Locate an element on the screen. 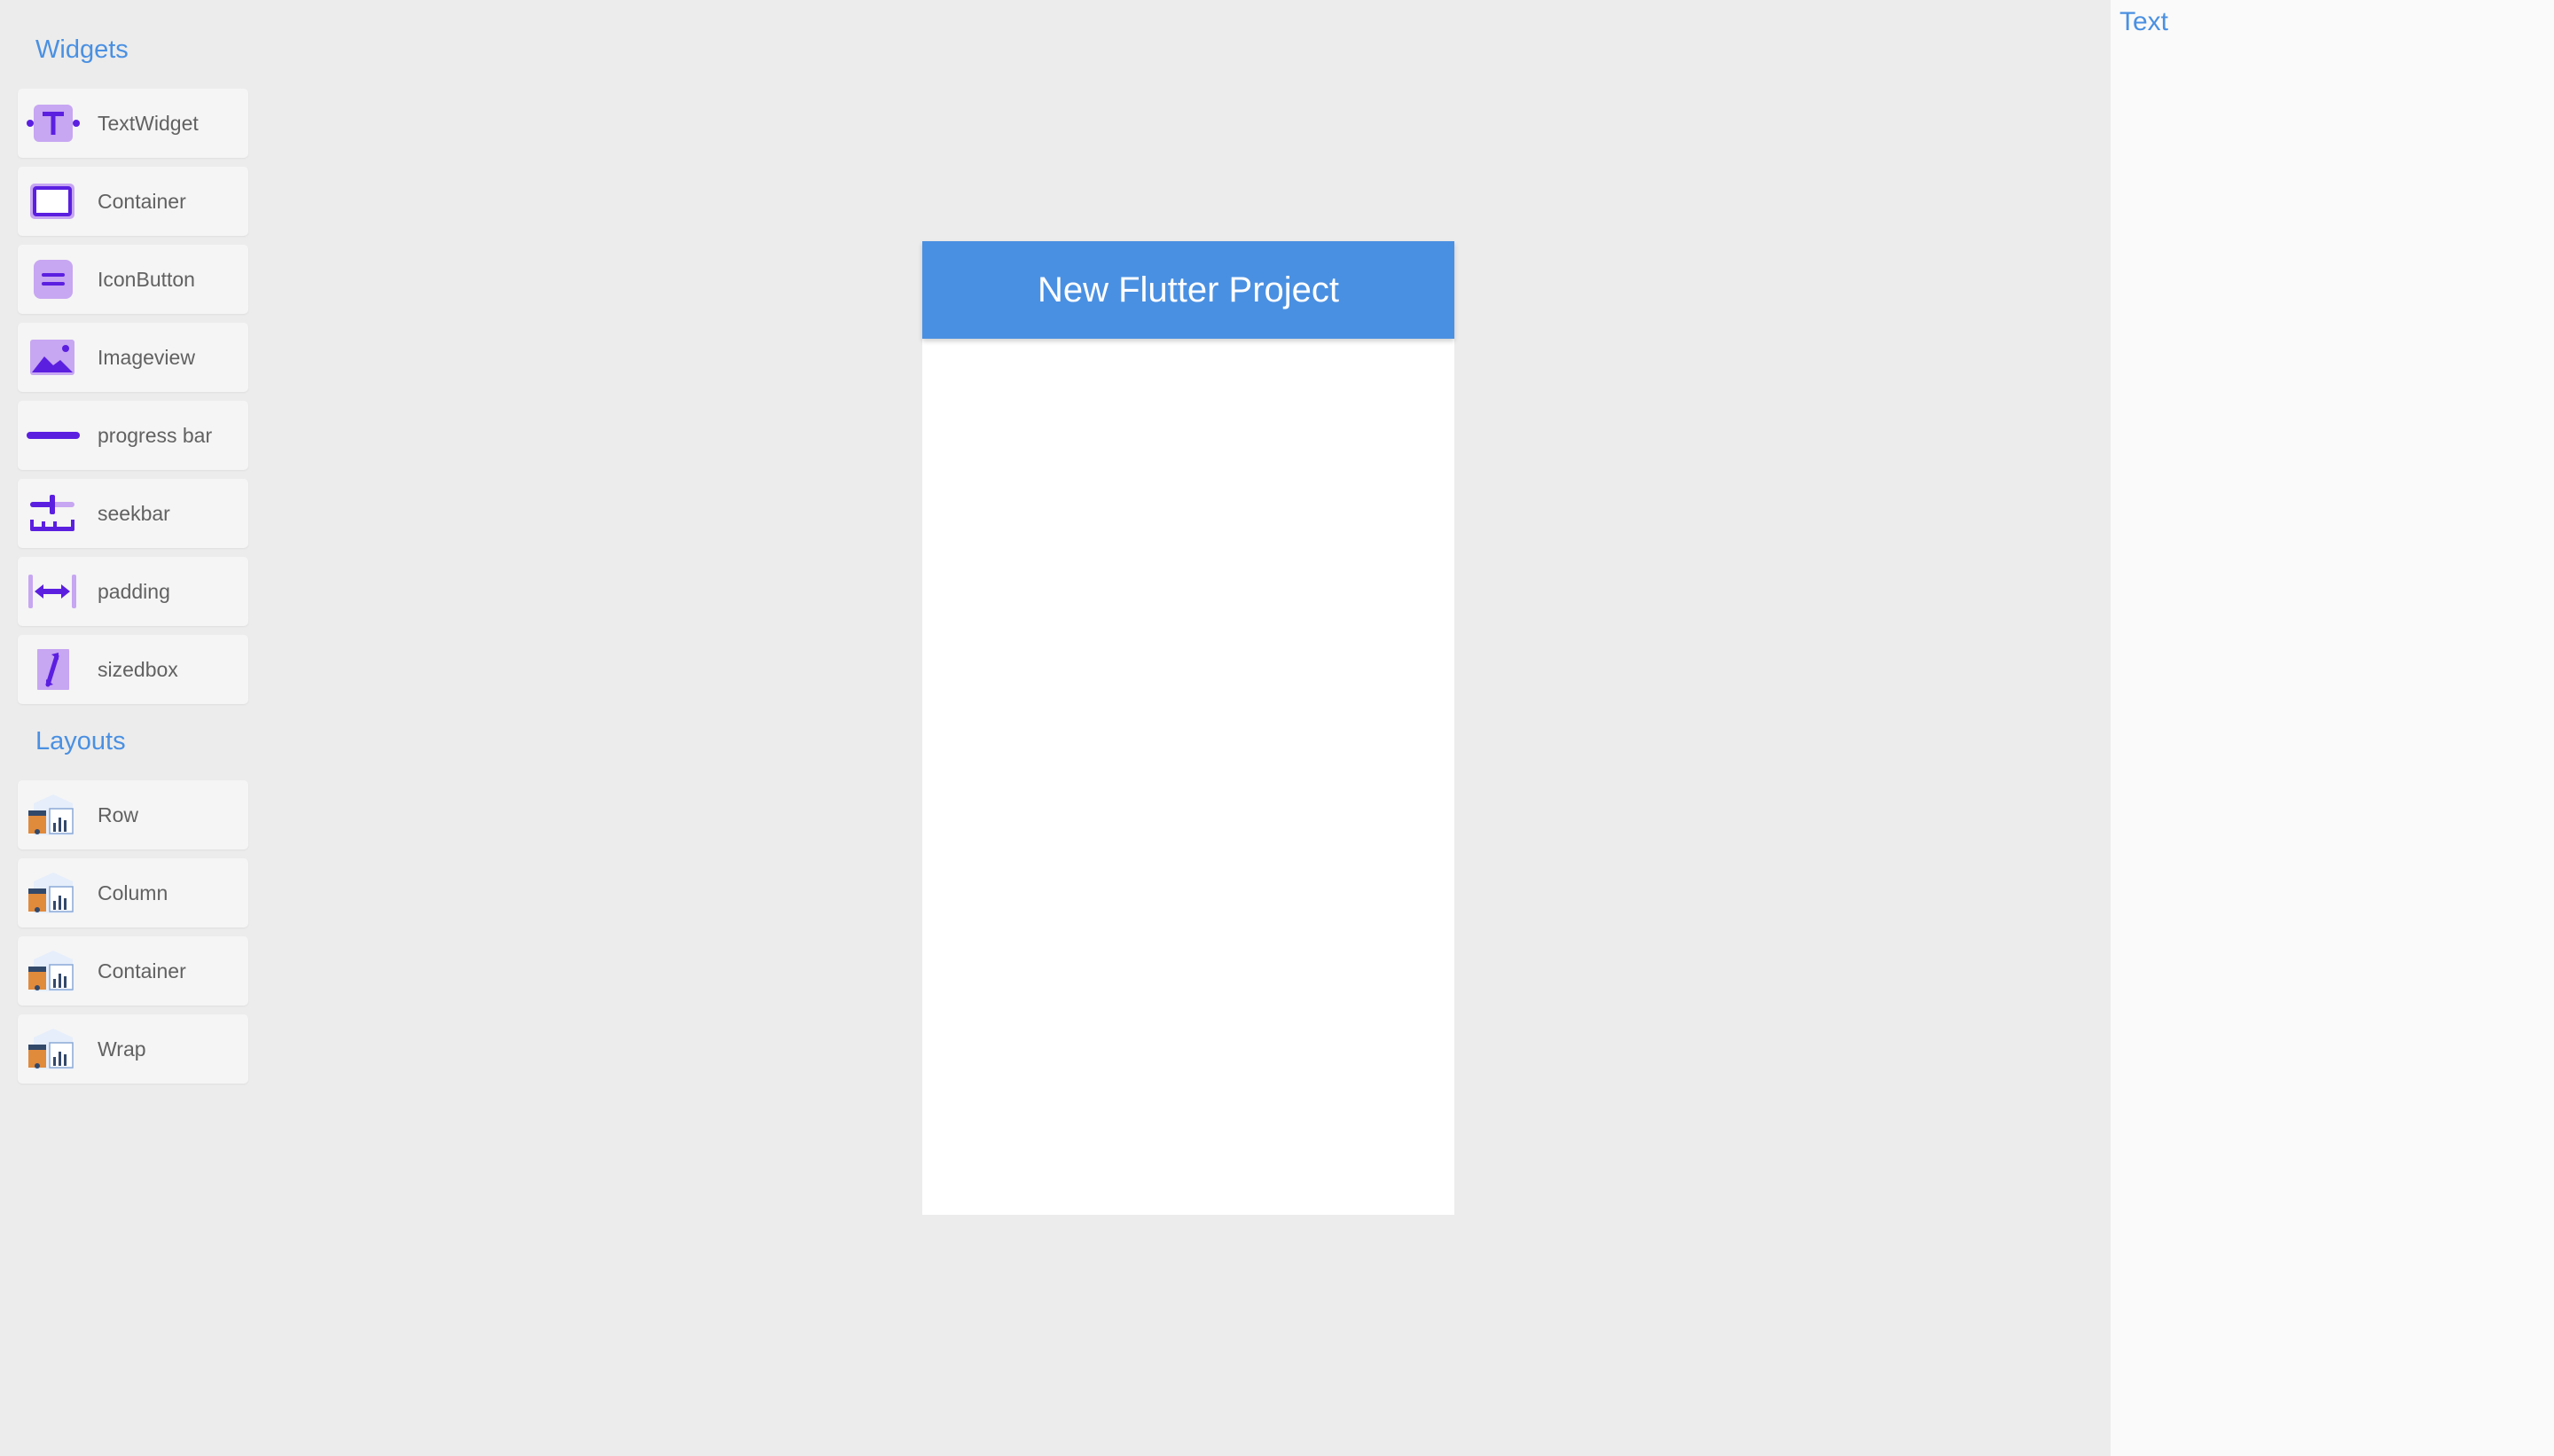  palette-item-label: Wrap is located at coordinates (122, 1049).